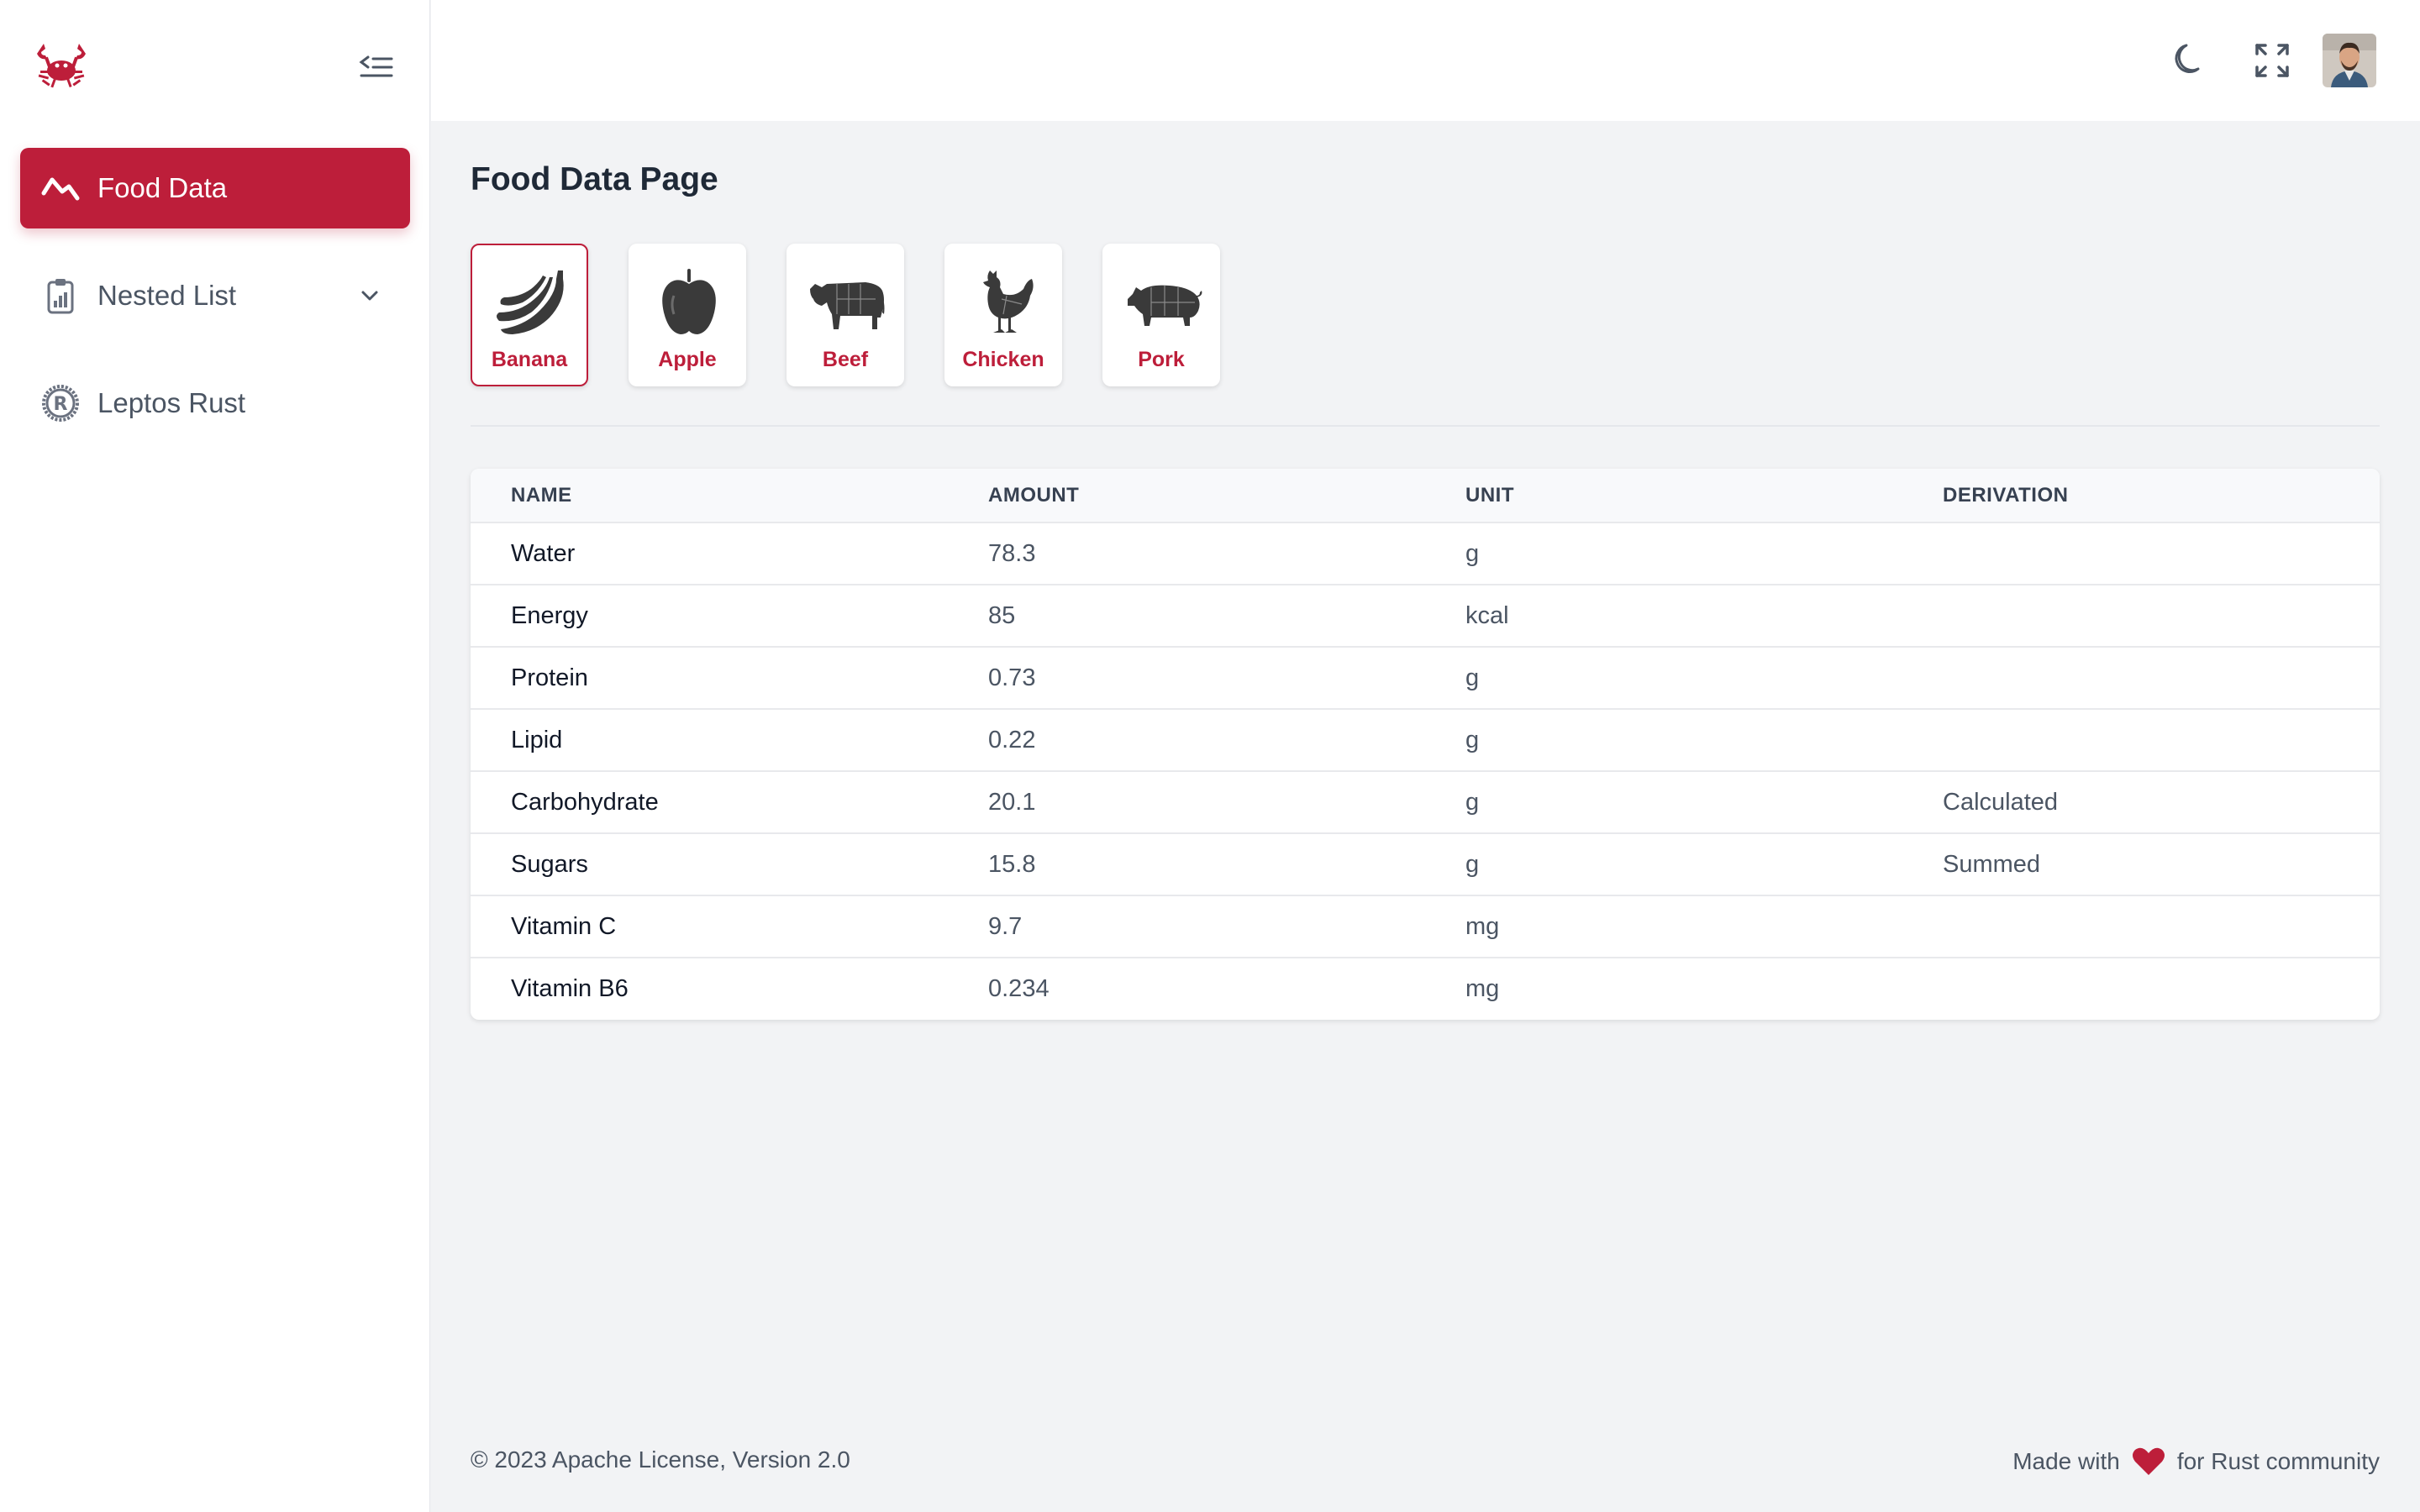 Image resolution: width=2420 pixels, height=1512 pixels. What do you see at coordinates (594, 179) in the screenshot?
I see `page-title: Food Data Page` at bounding box center [594, 179].